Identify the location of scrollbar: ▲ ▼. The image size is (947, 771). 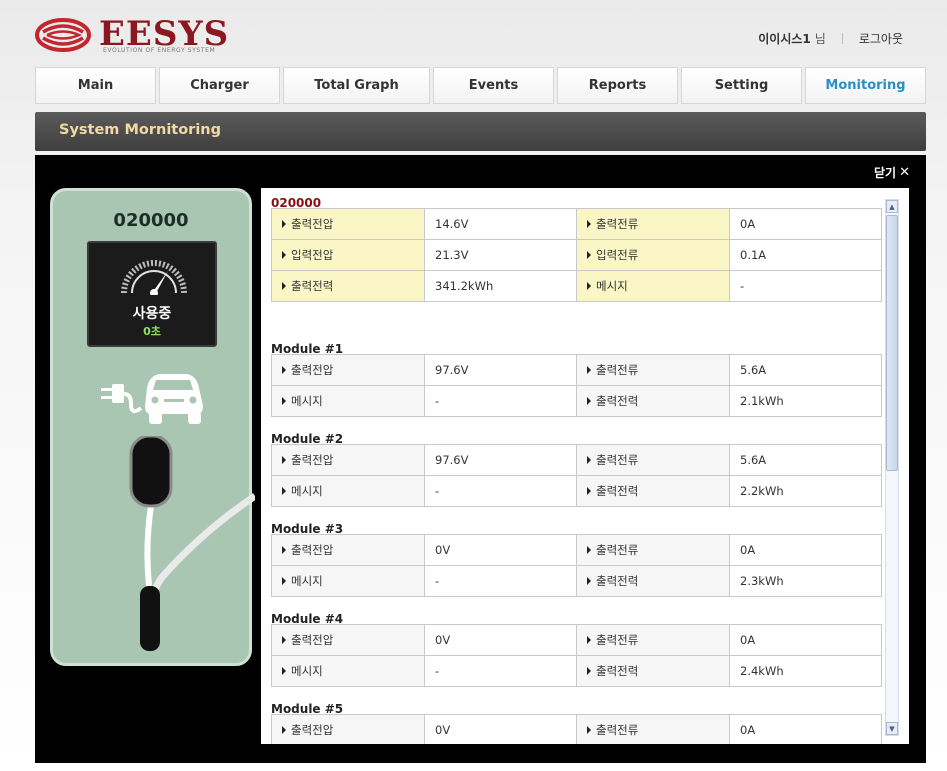
(892, 467).